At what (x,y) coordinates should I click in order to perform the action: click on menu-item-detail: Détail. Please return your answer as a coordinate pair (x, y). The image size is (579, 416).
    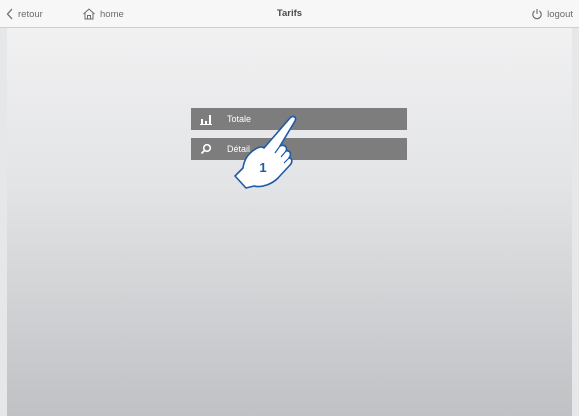
    Looking at the image, I should click on (299, 149).